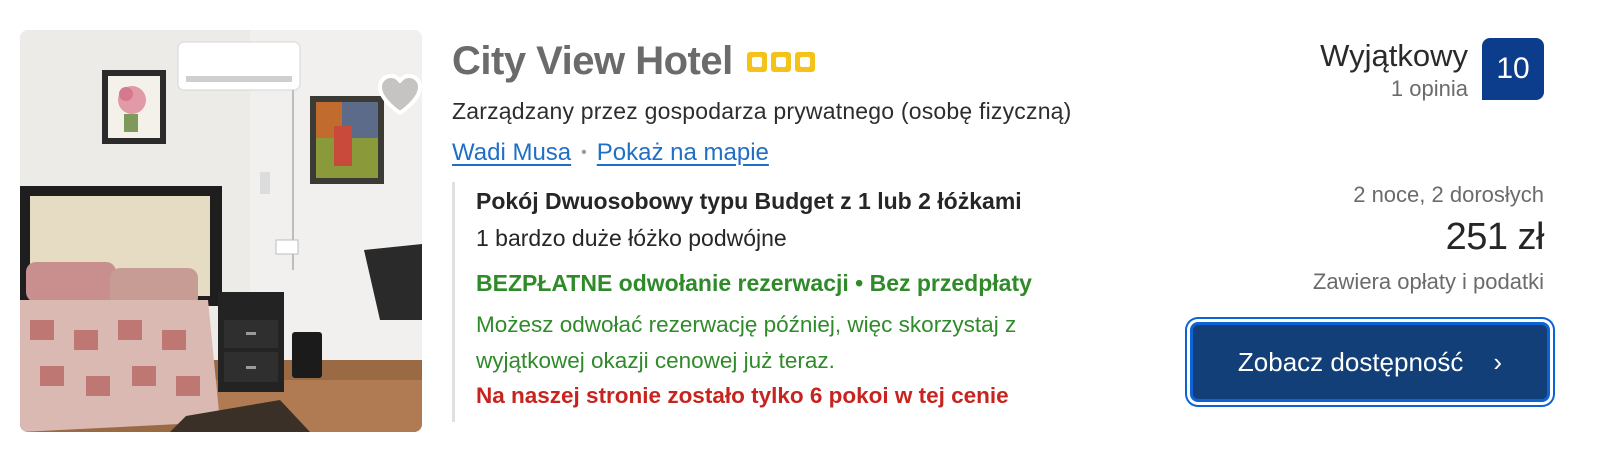 The image size is (1604, 454). Describe the element at coordinates (1498, 361) in the screenshot. I see `chevron-right-icon: ›` at that location.